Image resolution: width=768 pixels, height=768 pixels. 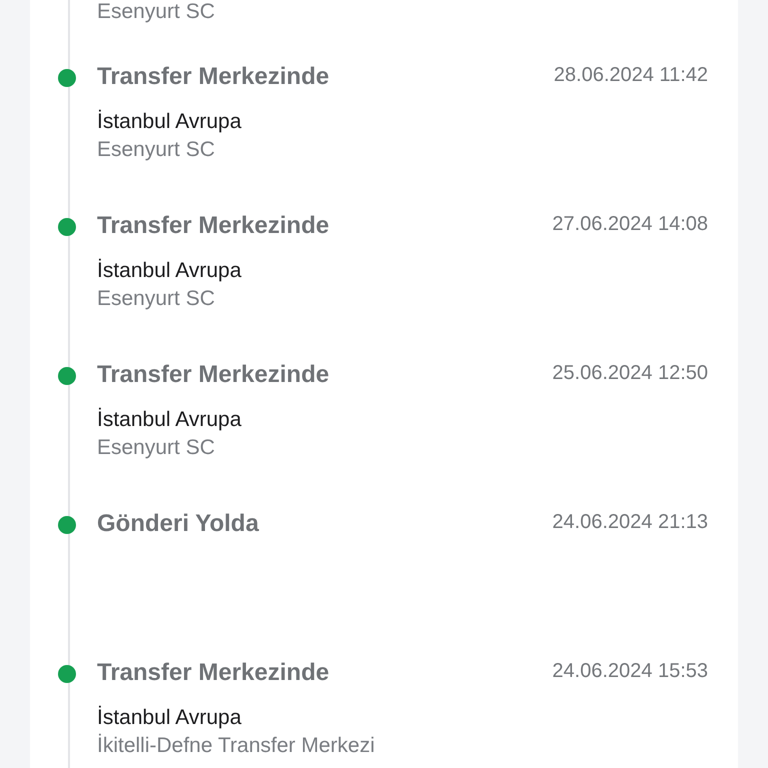 What do you see at coordinates (630, 224) in the screenshot?
I see `event-date: 27.06.2024 14:08` at bounding box center [630, 224].